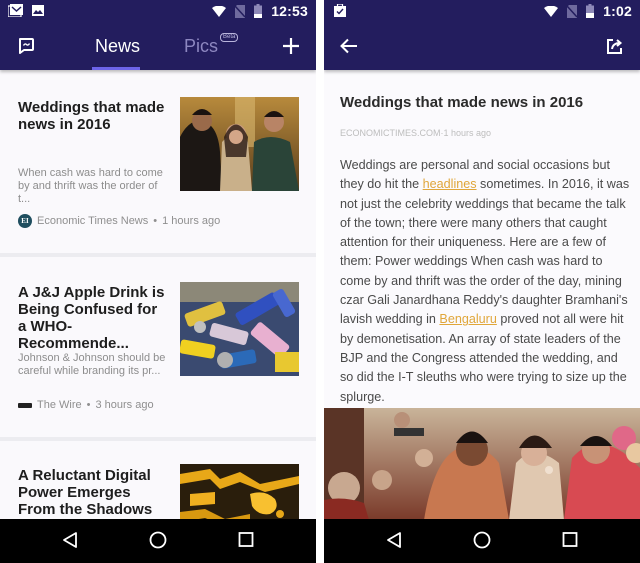 Image resolution: width=640 pixels, height=563 pixels. I want to click on back-button, so click(349, 46).